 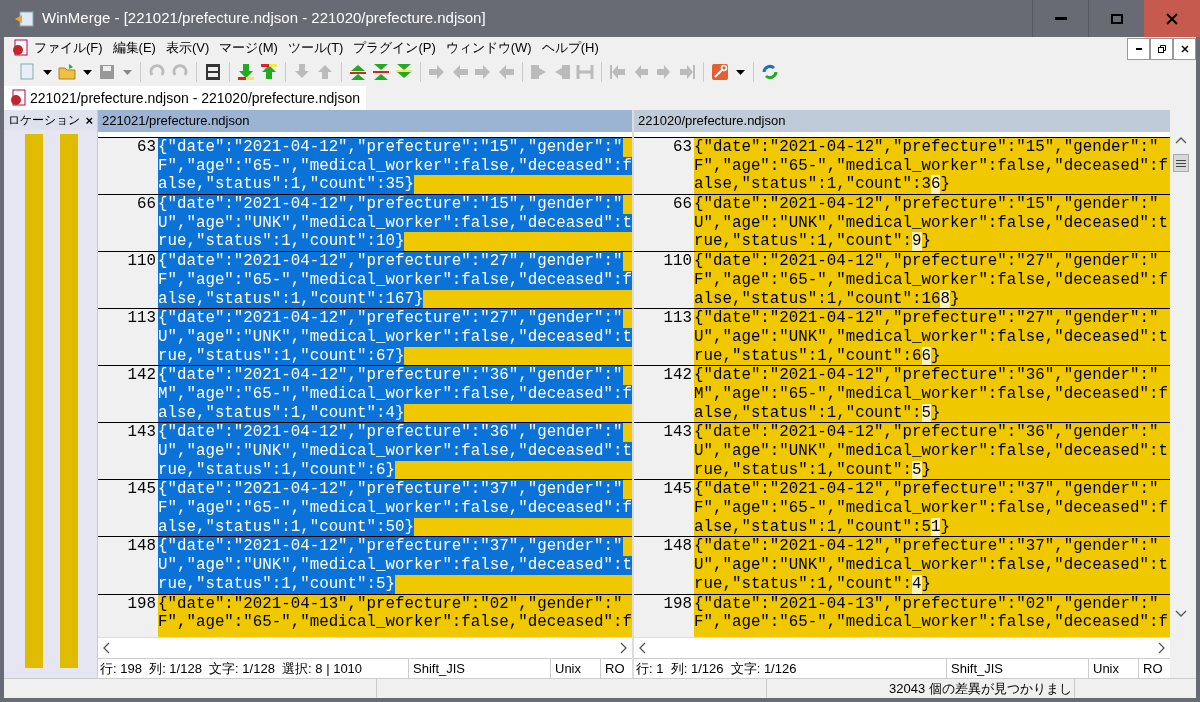 I want to click on wrench-icon, so click(x=720, y=71).